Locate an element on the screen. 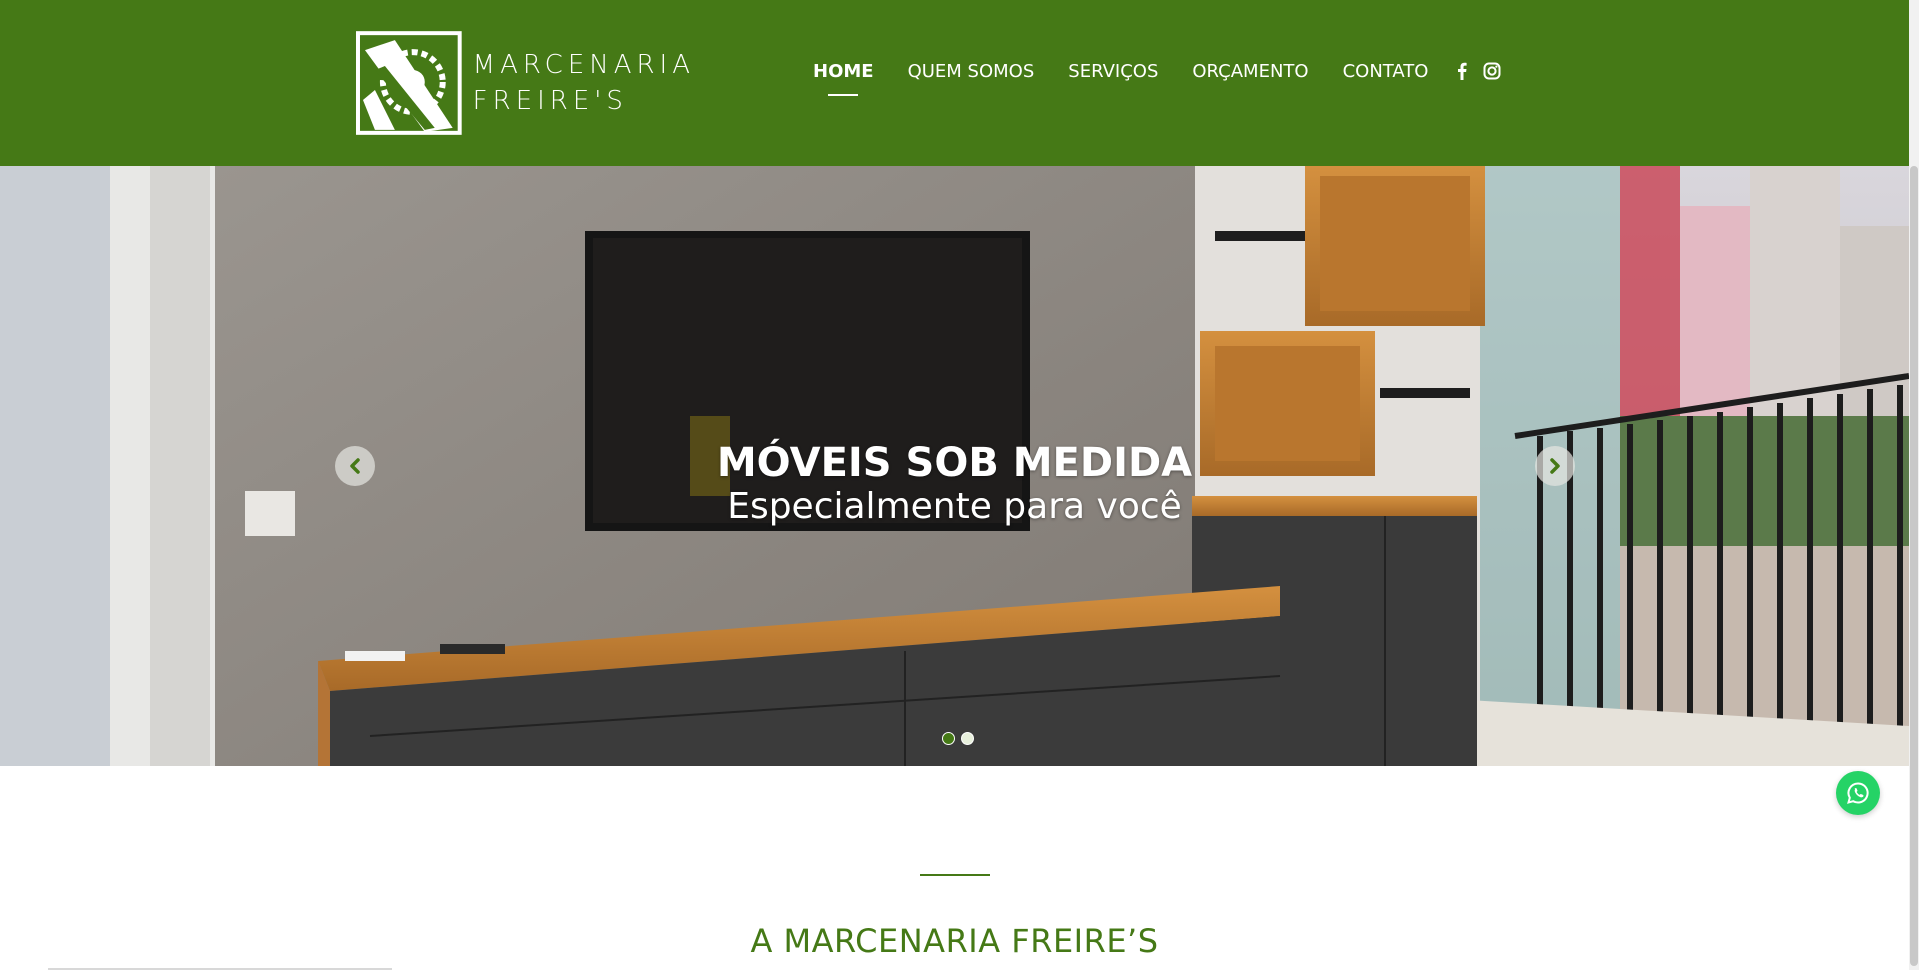 The width and height of the screenshot is (1919, 970). whatsapp-button is located at coordinates (1858, 793).